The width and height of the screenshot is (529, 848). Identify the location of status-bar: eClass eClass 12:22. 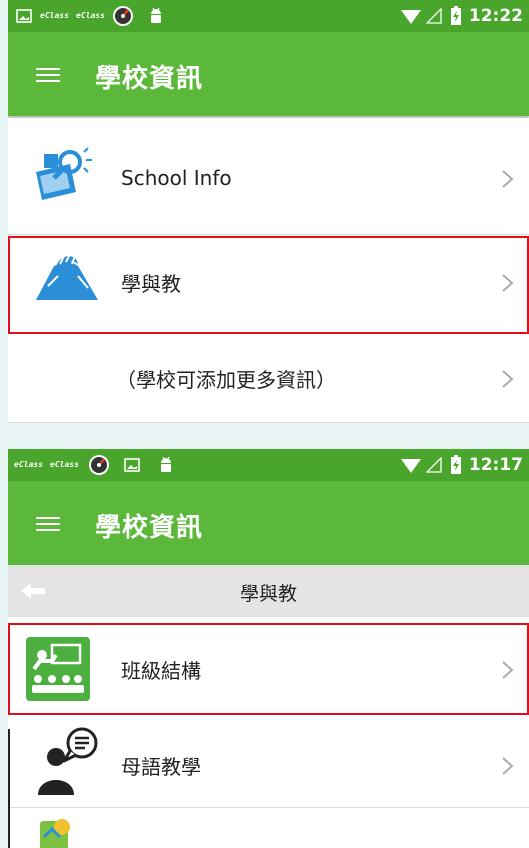
(268, 16).